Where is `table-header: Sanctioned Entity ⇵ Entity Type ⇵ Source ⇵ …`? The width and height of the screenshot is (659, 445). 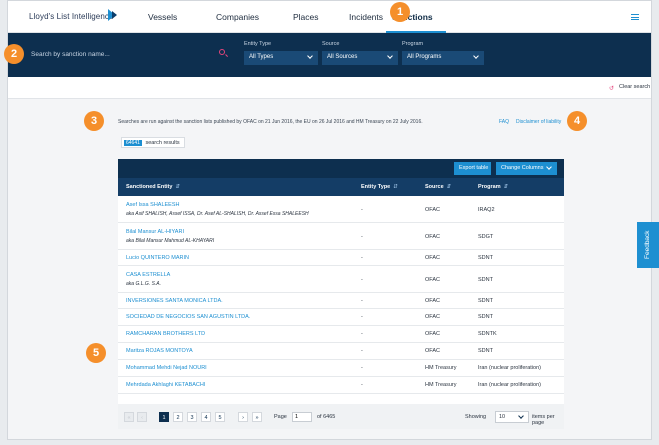
table-header: Sanctioned Entity ⇵ Entity Type ⇵ Source ⇵ … is located at coordinates (341, 187).